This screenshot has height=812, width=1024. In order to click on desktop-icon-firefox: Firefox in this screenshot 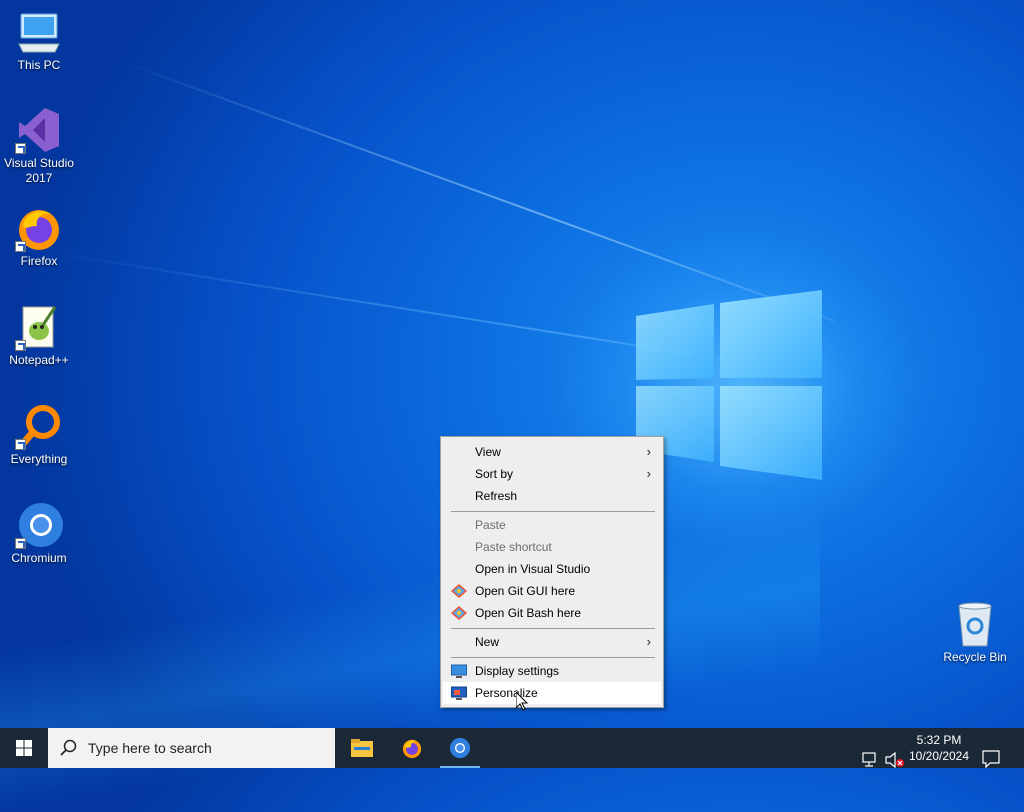, I will do `click(39, 236)`.